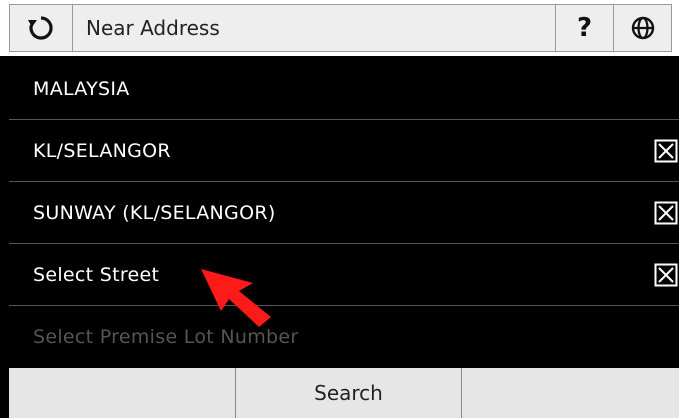 This screenshot has height=418, width=679. I want to click on refresh-back-icon, so click(40, 28).